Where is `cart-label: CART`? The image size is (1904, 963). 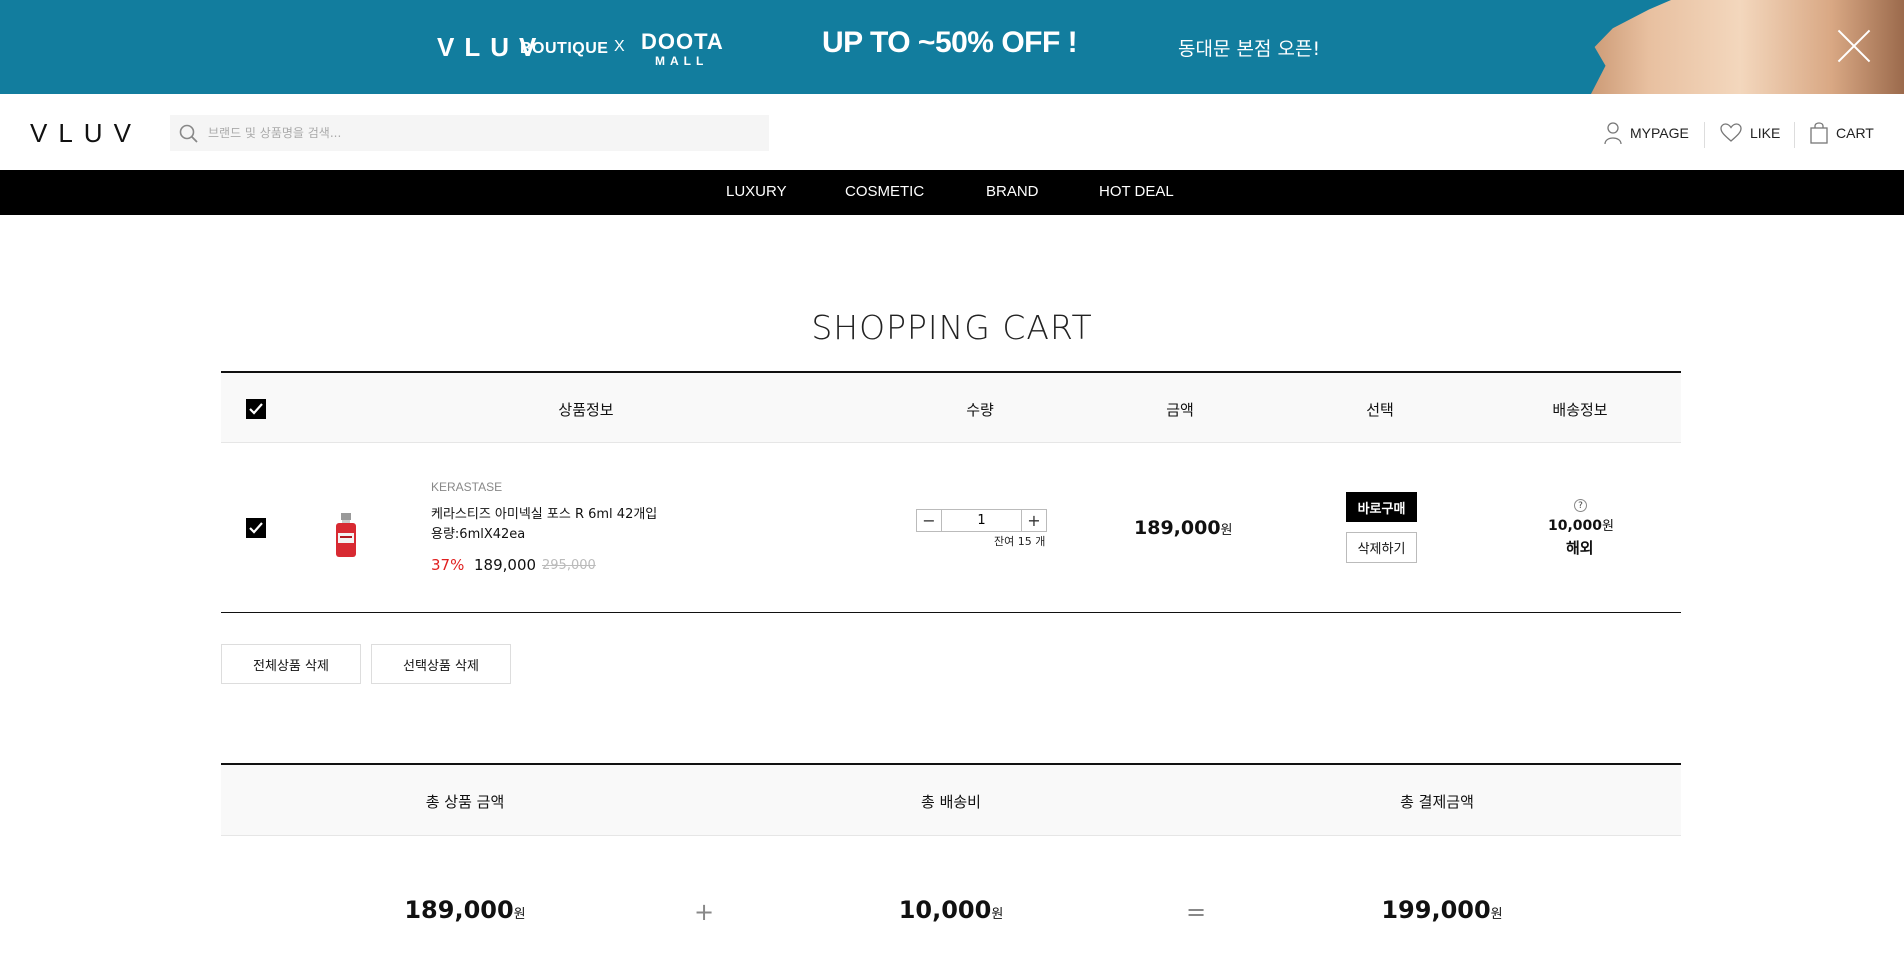 cart-label: CART is located at coordinates (1855, 133).